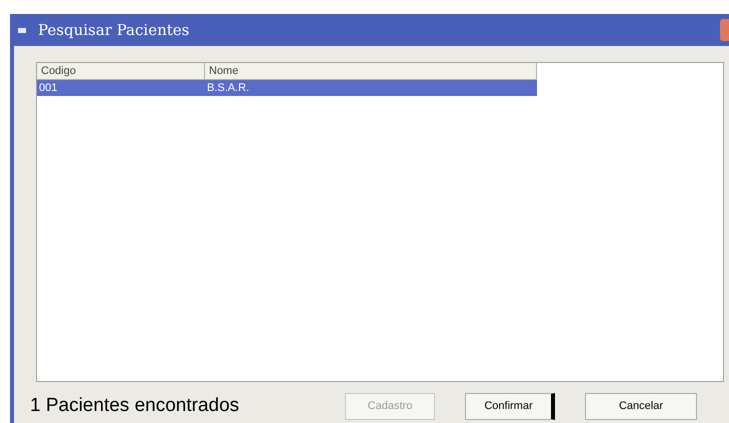 The height and width of the screenshot is (423, 729). What do you see at coordinates (48, 88) in the screenshot?
I see `table-cell-text: 001` at bounding box center [48, 88].